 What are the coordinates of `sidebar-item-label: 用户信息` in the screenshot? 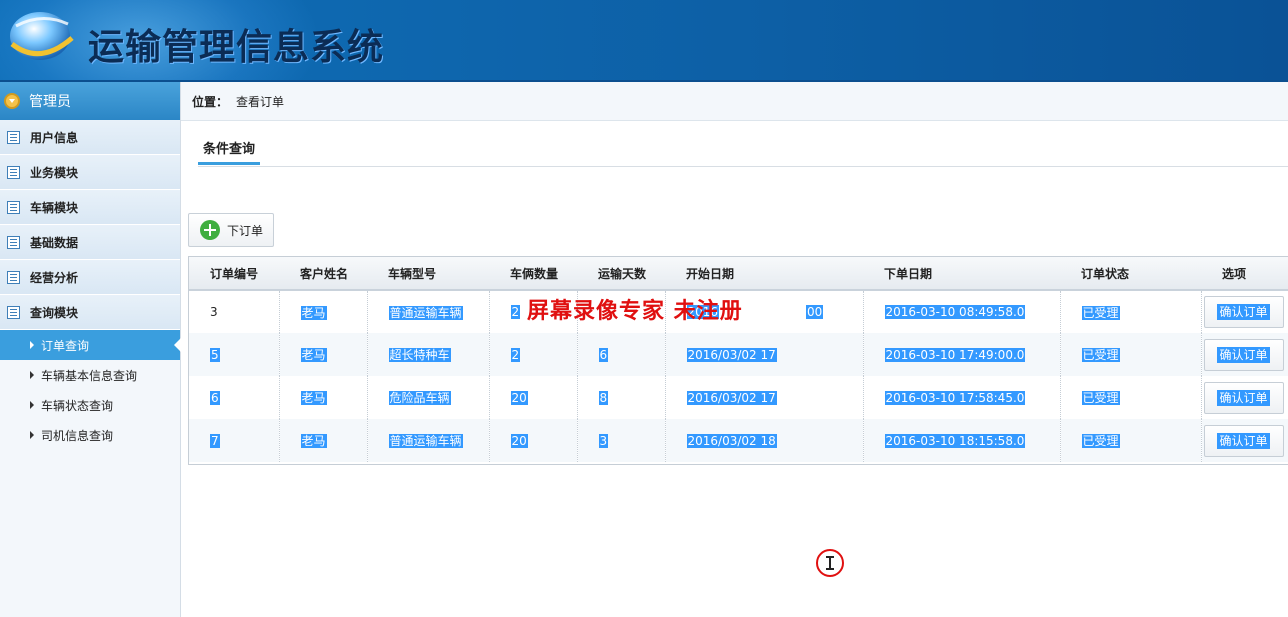 It's located at (54, 137).